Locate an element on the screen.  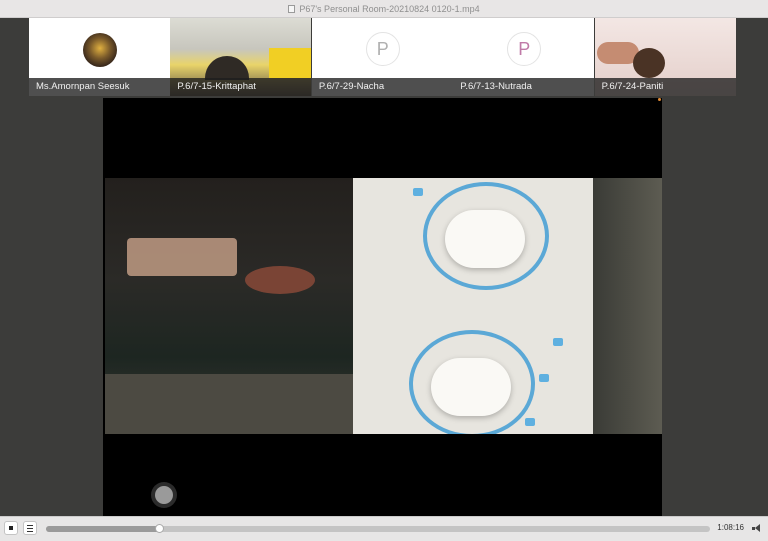
power-dial is located at coordinates (472, 382).